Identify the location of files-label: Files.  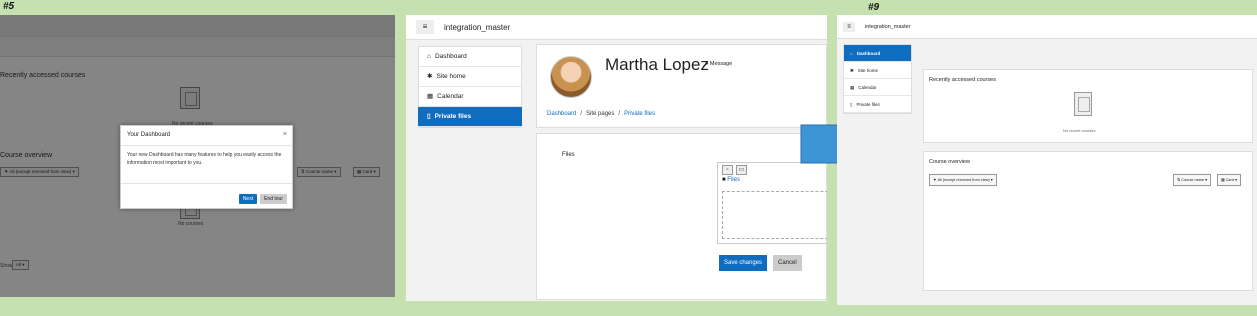
(568, 155).